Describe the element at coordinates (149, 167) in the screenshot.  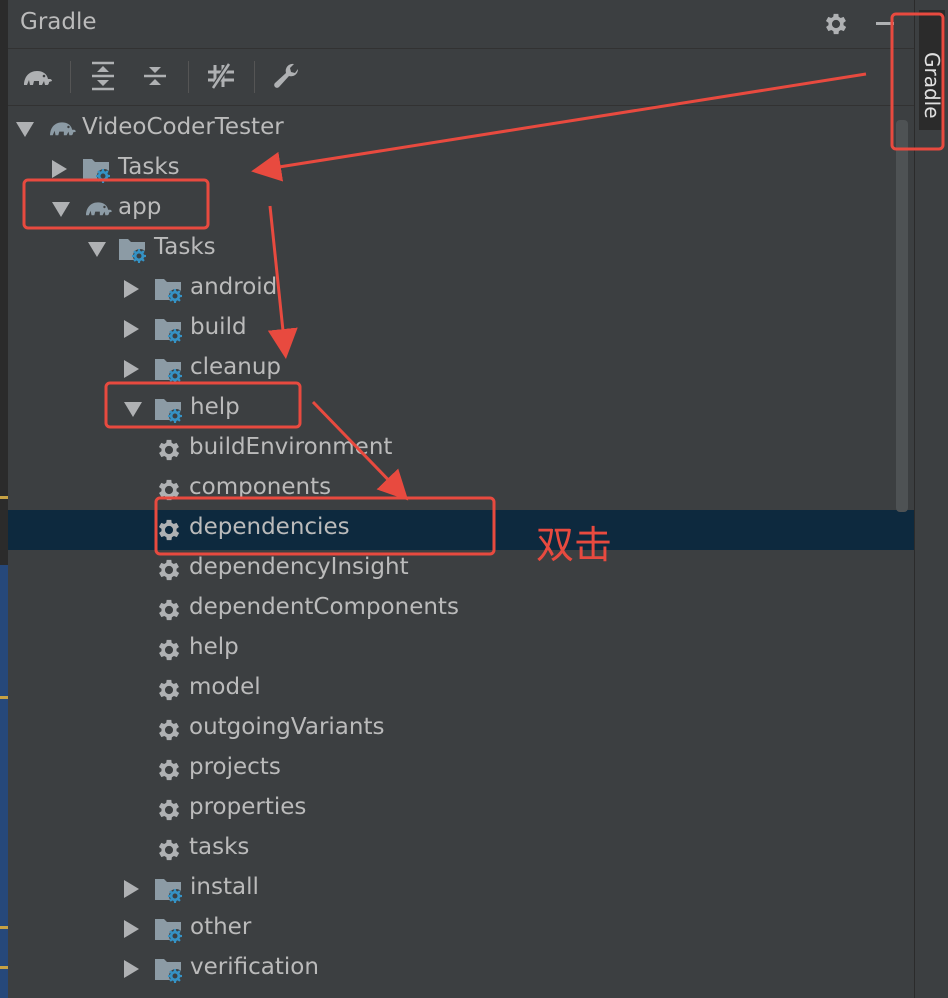
I see `tree-node-root-tasks-label: Tasks` at that location.